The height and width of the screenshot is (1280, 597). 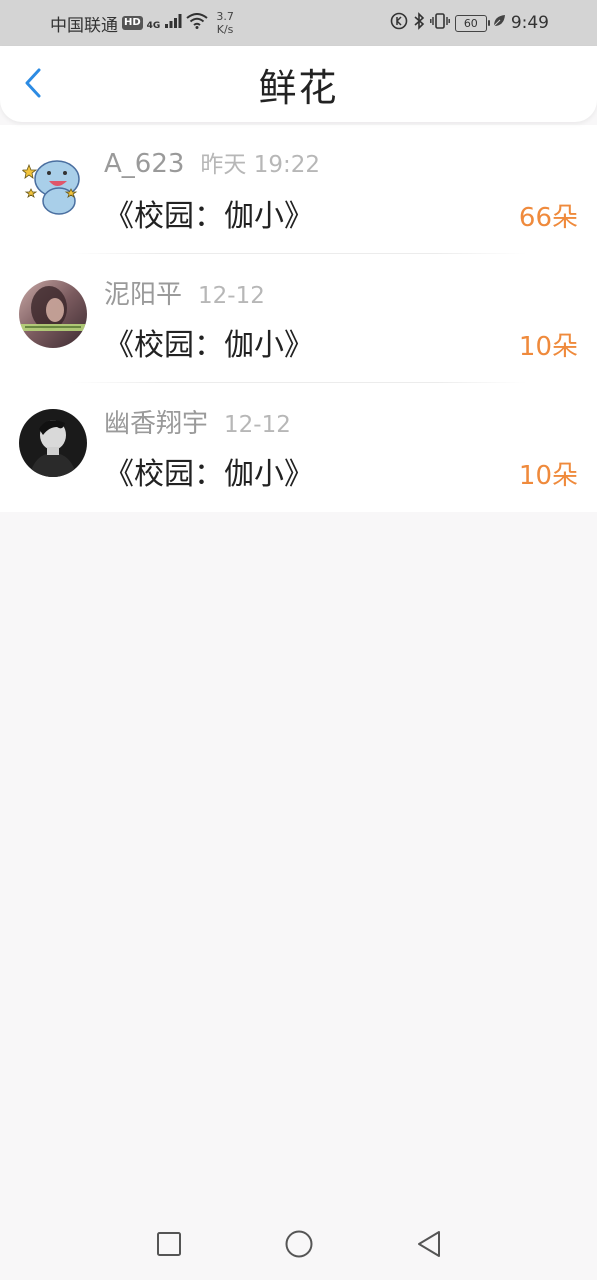 What do you see at coordinates (499, 23) in the screenshot?
I see `leaf-icon` at bounding box center [499, 23].